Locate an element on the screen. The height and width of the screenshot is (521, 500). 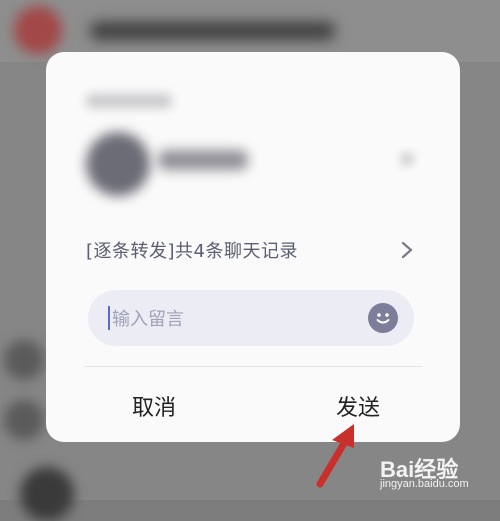
red-arrow-annotation is located at coordinates (335, 456).